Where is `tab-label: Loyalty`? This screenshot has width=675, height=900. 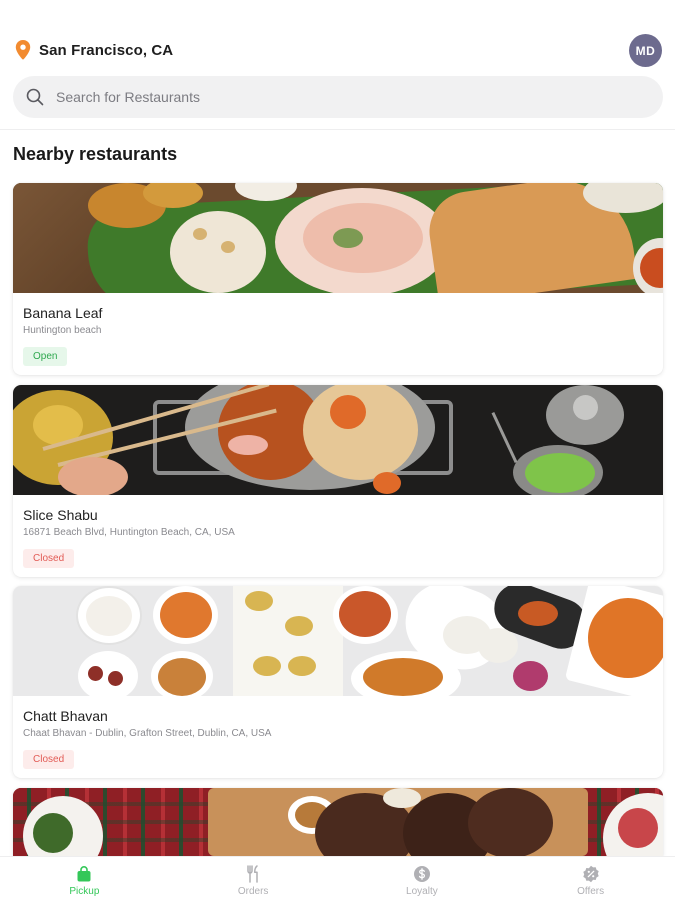 tab-label: Loyalty is located at coordinates (422, 891).